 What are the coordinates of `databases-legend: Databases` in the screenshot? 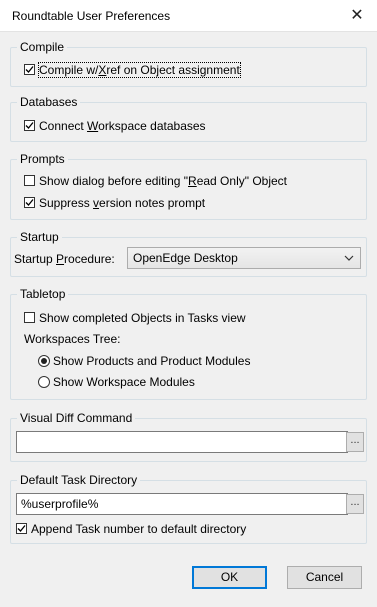 It's located at (49, 102).